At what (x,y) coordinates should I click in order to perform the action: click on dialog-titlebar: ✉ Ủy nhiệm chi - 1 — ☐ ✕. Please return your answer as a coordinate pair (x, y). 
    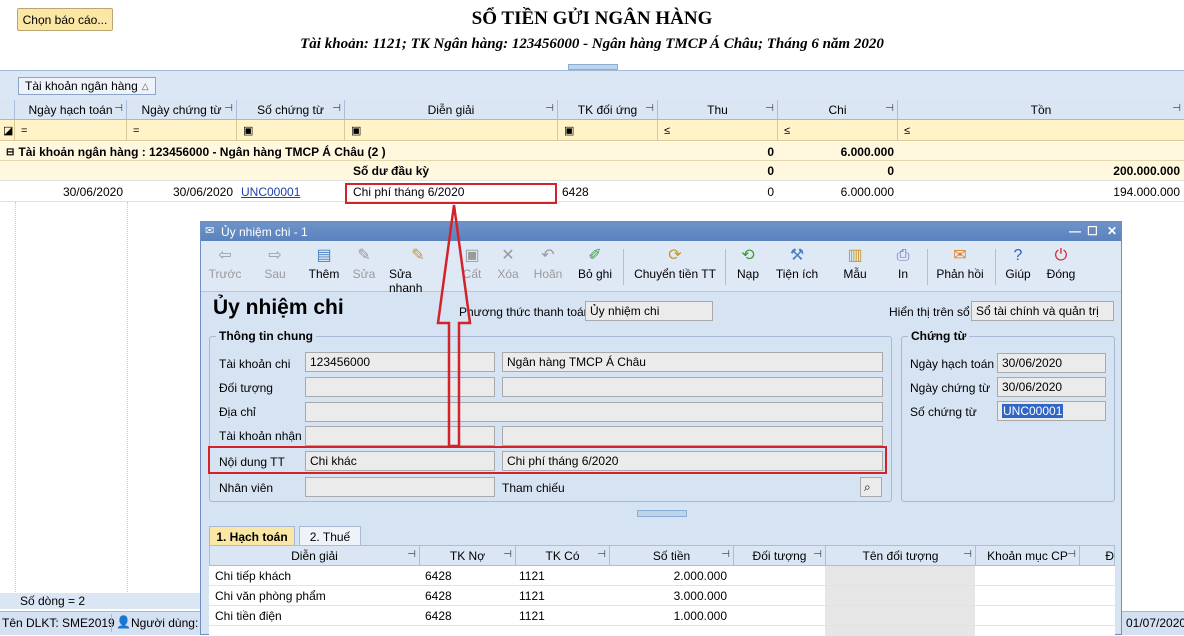
    Looking at the image, I should click on (661, 231).